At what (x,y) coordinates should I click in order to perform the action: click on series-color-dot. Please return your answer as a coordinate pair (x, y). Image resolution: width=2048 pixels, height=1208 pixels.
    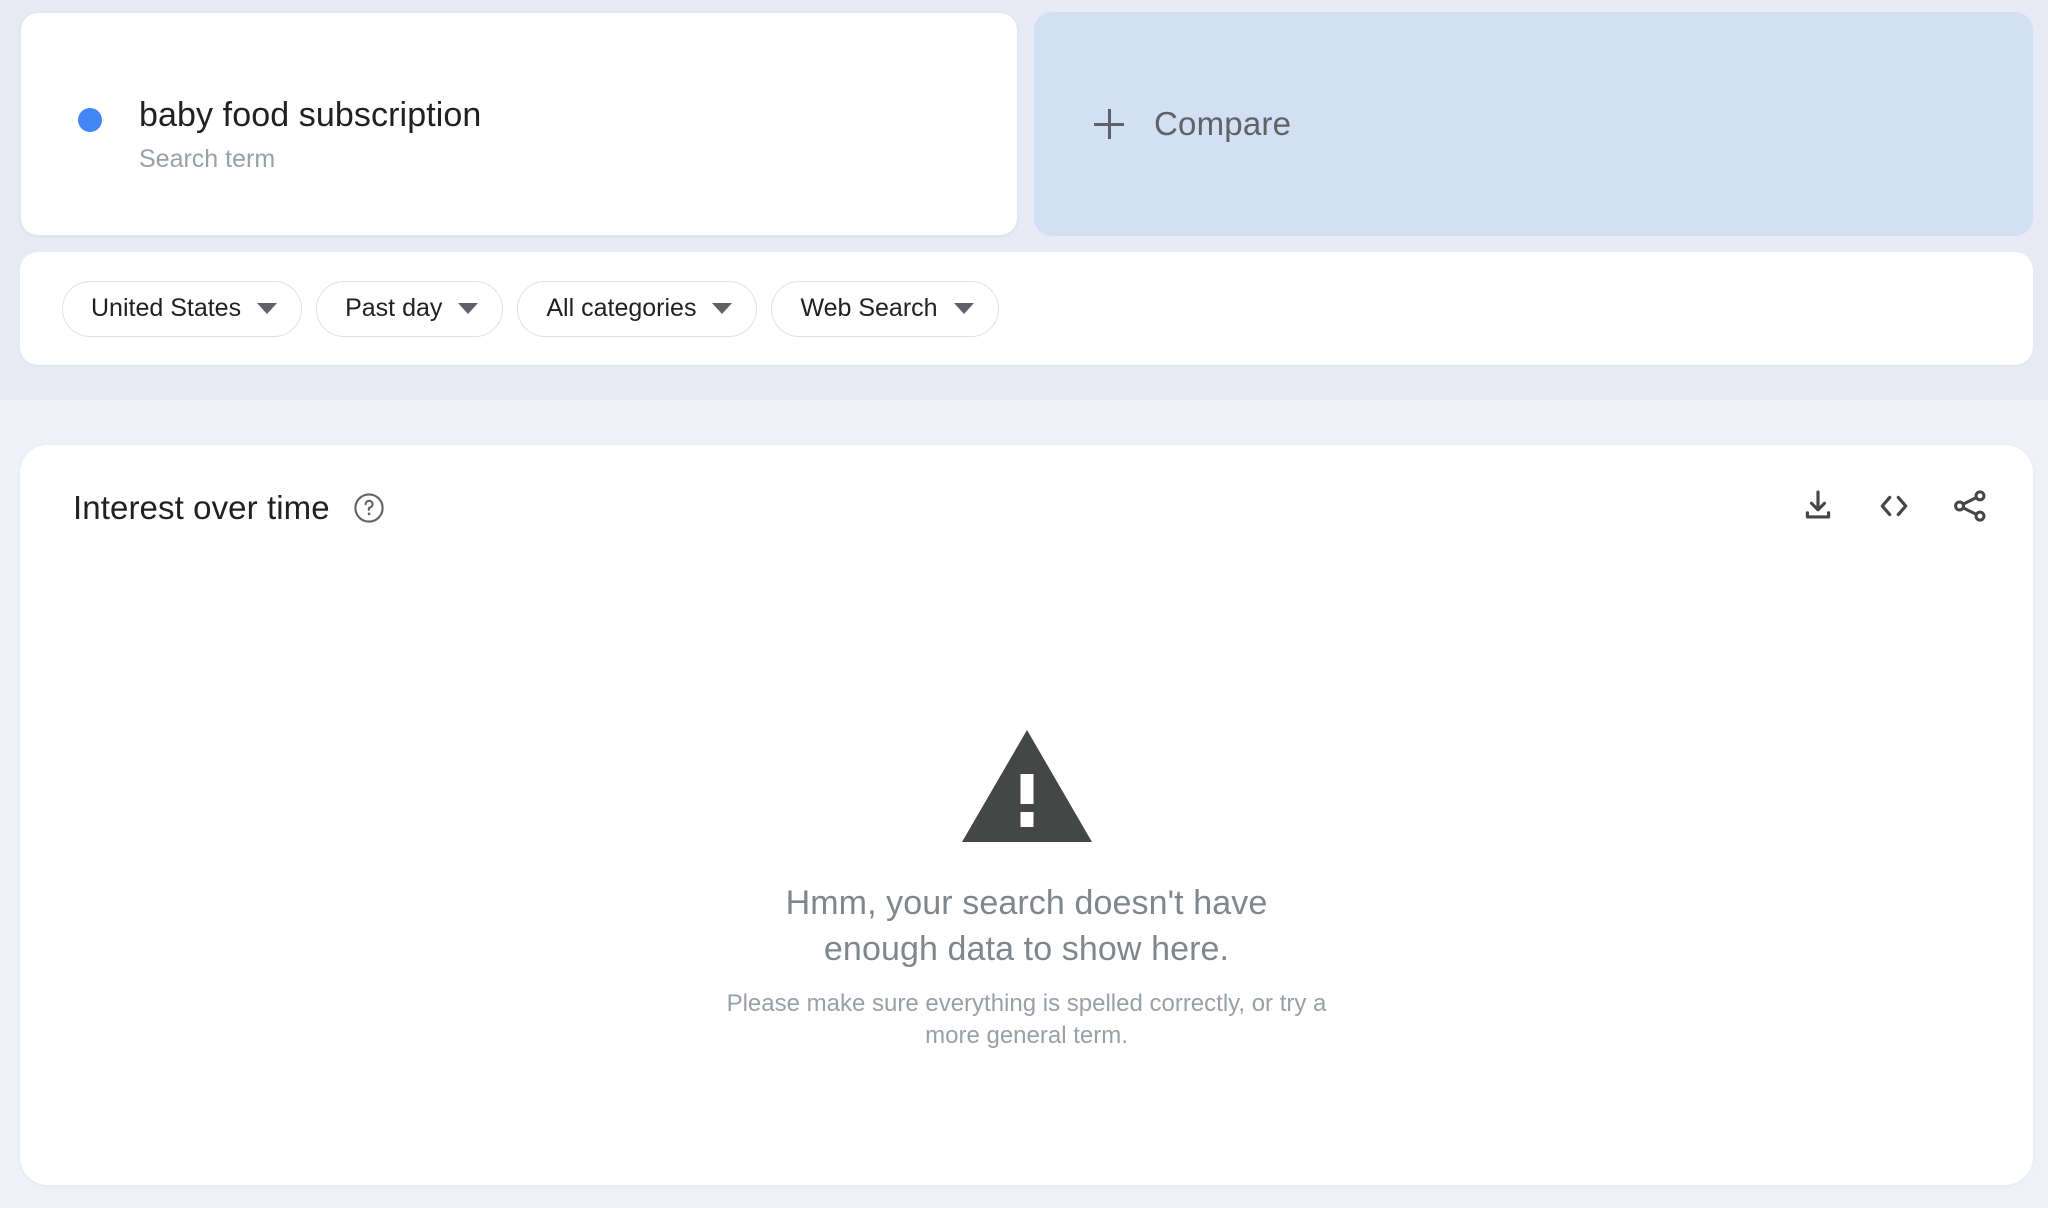
    Looking at the image, I should click on (90, 120).